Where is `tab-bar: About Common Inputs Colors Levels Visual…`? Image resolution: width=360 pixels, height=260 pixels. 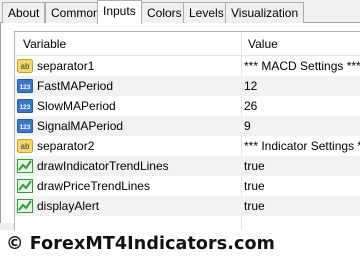
tab-bar: About Common Inputs Colors Levels Visual… is located at coordinates (180, 12).